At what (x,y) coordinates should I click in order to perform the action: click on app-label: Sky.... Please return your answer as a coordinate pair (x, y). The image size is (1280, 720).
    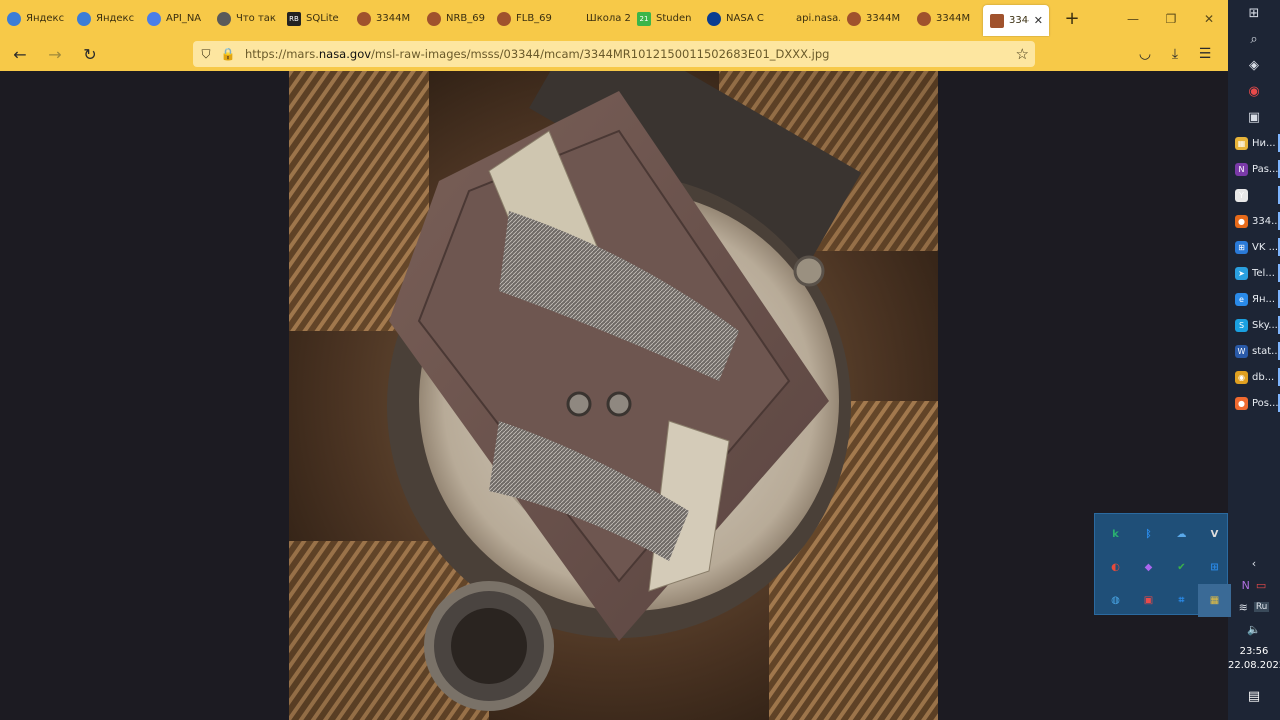
    Looking at the image, I should click on (1265, 325).